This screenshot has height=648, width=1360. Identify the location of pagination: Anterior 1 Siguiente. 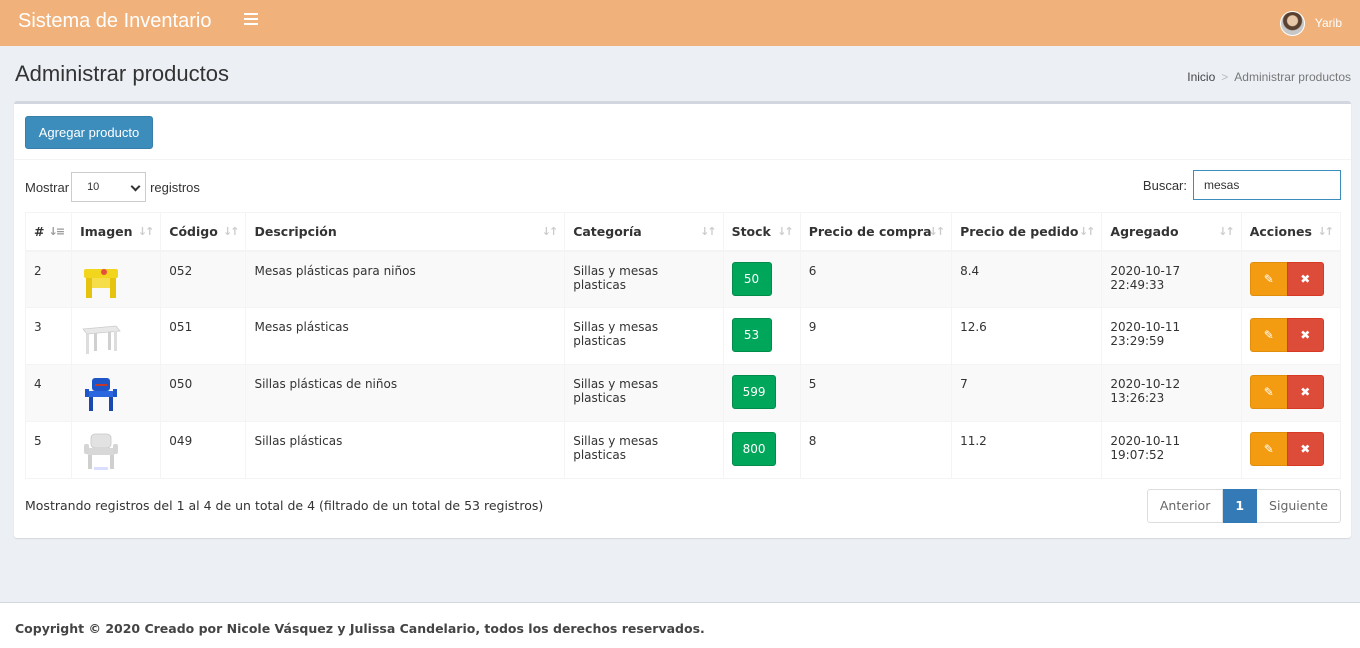
(1243, 506).